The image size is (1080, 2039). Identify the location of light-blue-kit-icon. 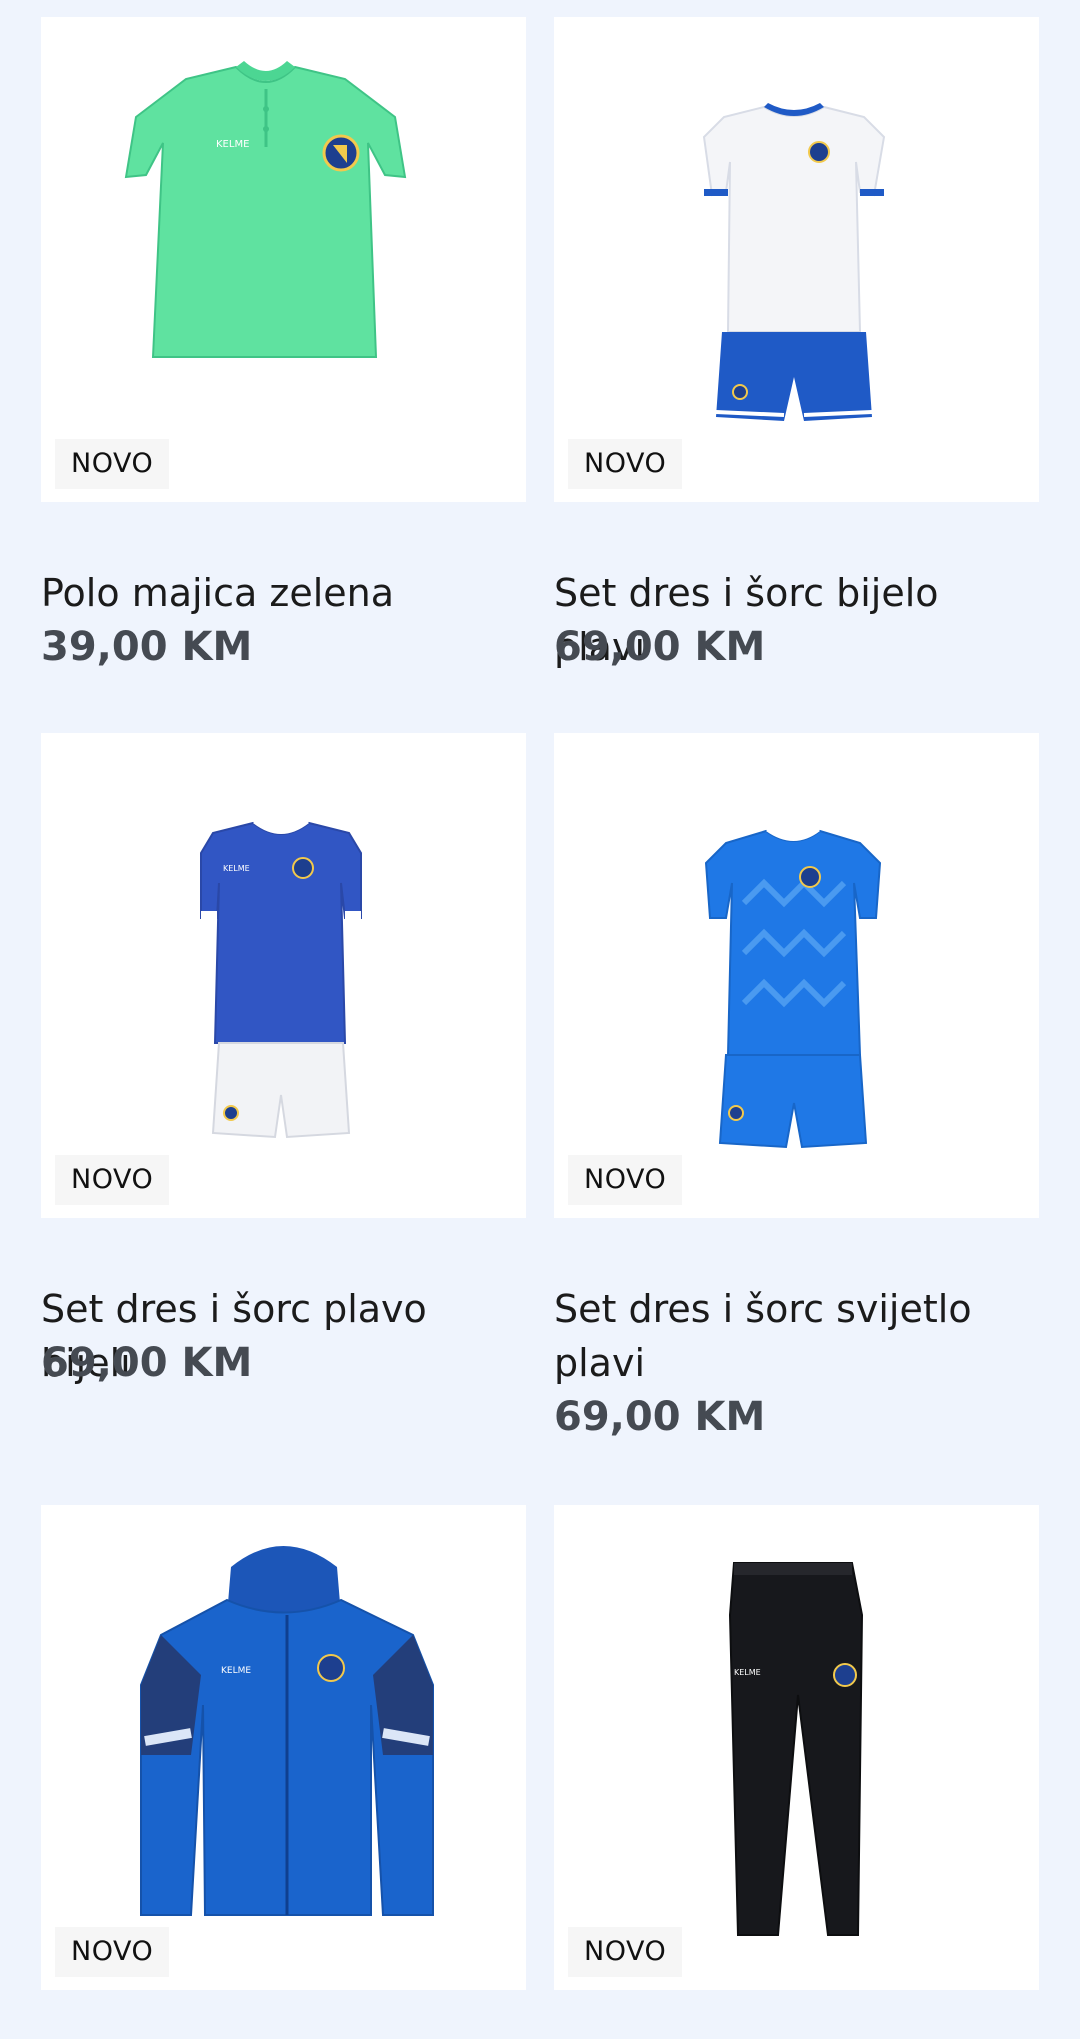
(793, 988).